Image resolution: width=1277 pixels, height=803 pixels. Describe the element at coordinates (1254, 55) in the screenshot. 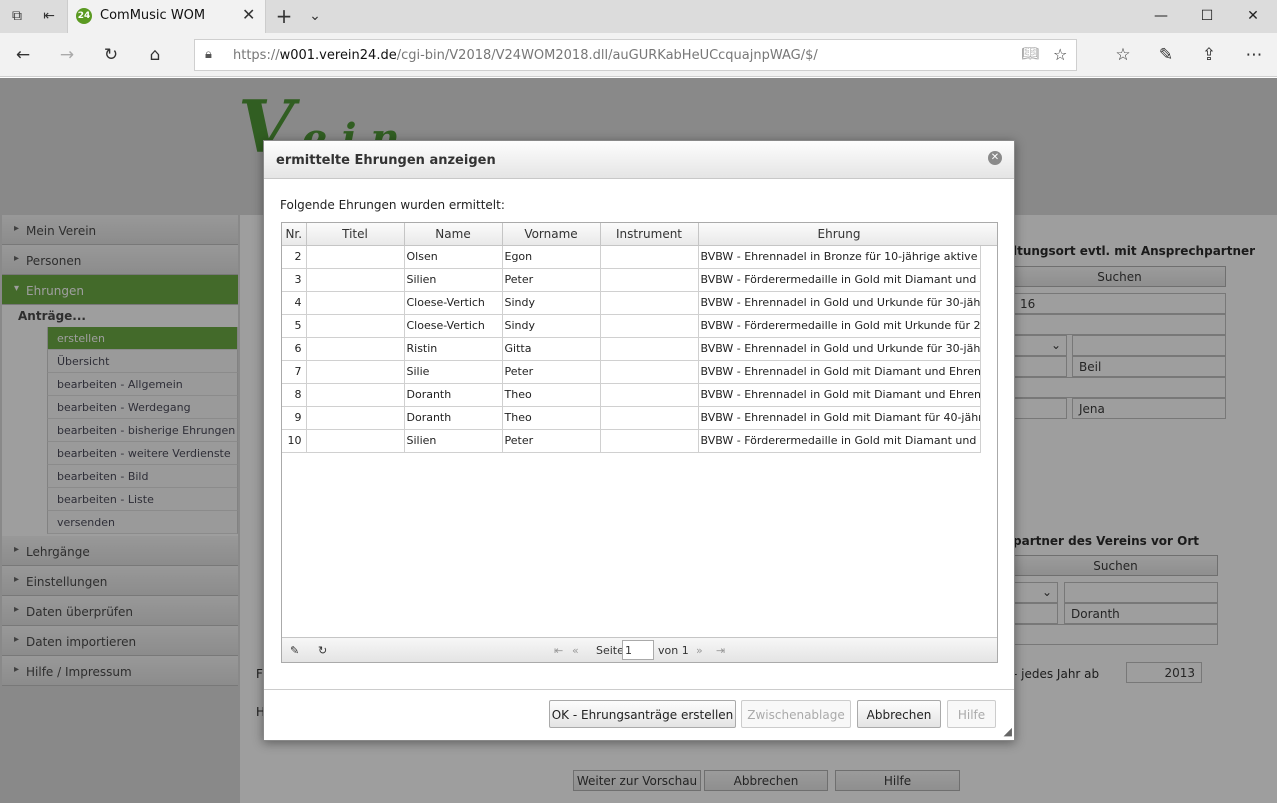

I see `more-icon: ⋯` at that location.